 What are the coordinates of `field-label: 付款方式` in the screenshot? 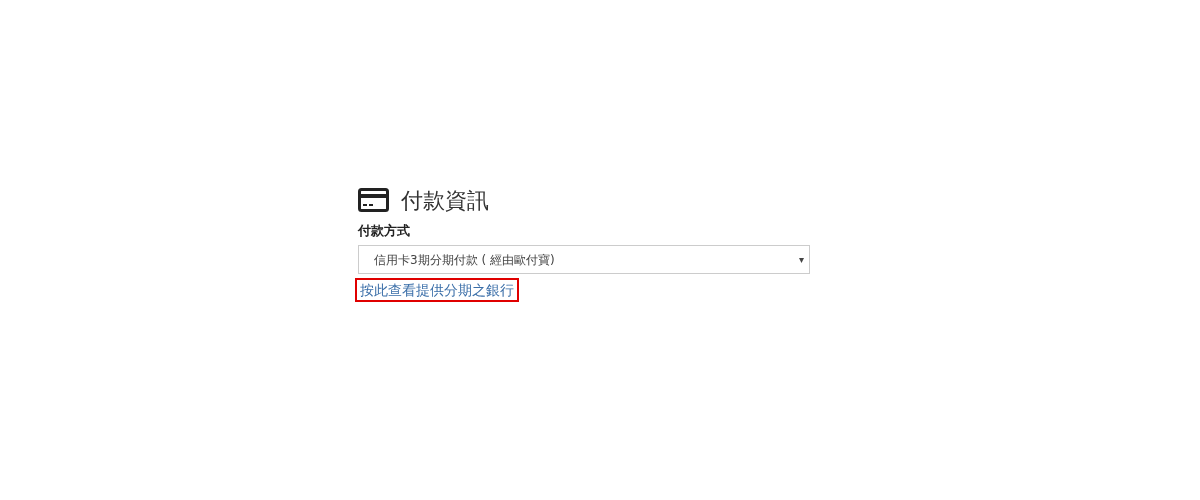 It's located at (384, 231).